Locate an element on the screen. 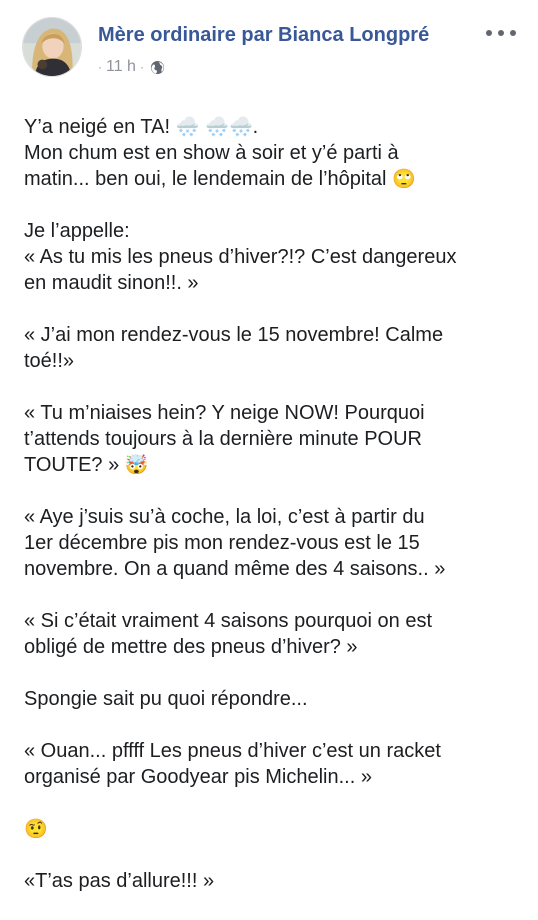 The image size is (538, 920). post-meta: · 11 h · is located at coordinates (131, 67).